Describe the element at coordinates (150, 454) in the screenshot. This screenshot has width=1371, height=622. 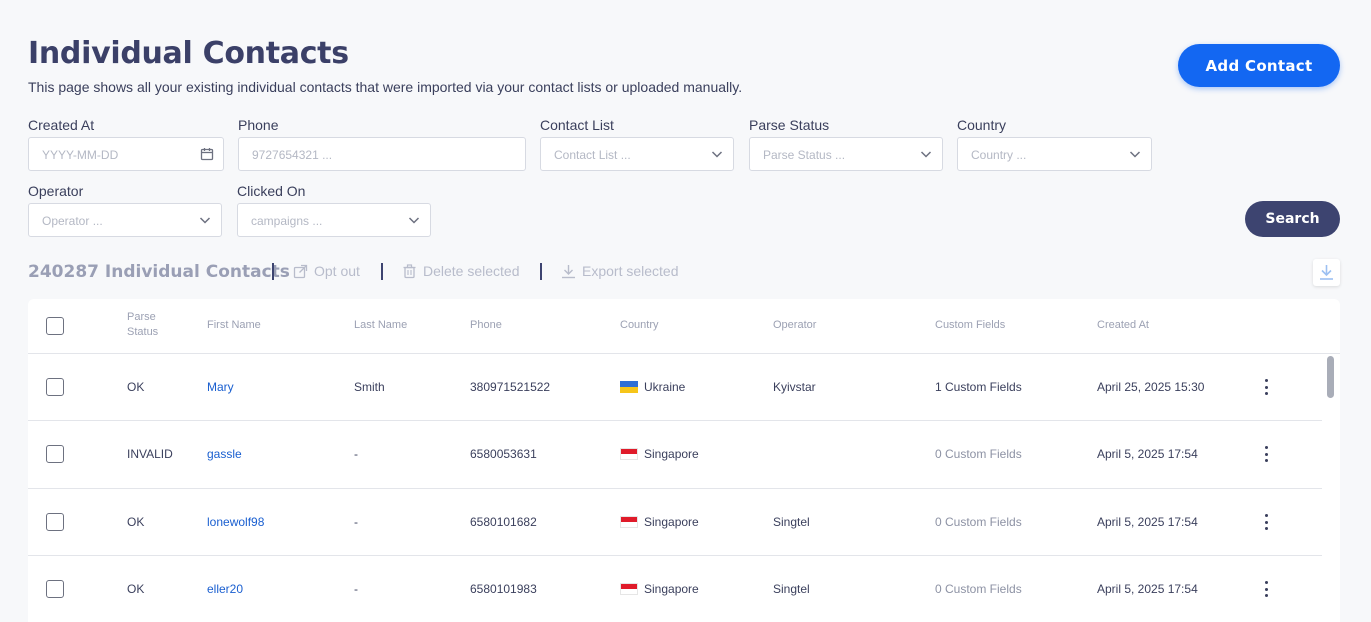
I see `parse-status-cell: INVALID` at that location.